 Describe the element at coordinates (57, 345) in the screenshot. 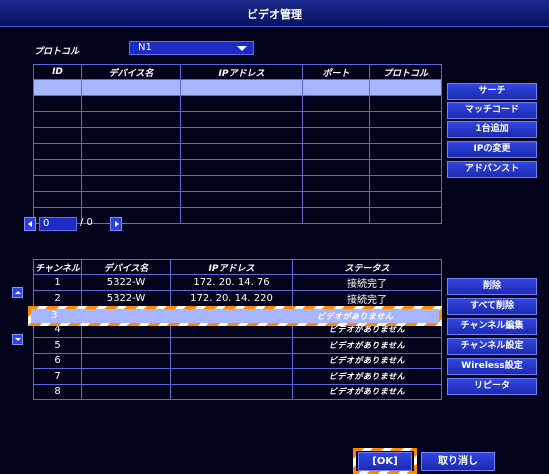

I see `channel-number: 5` at that location.